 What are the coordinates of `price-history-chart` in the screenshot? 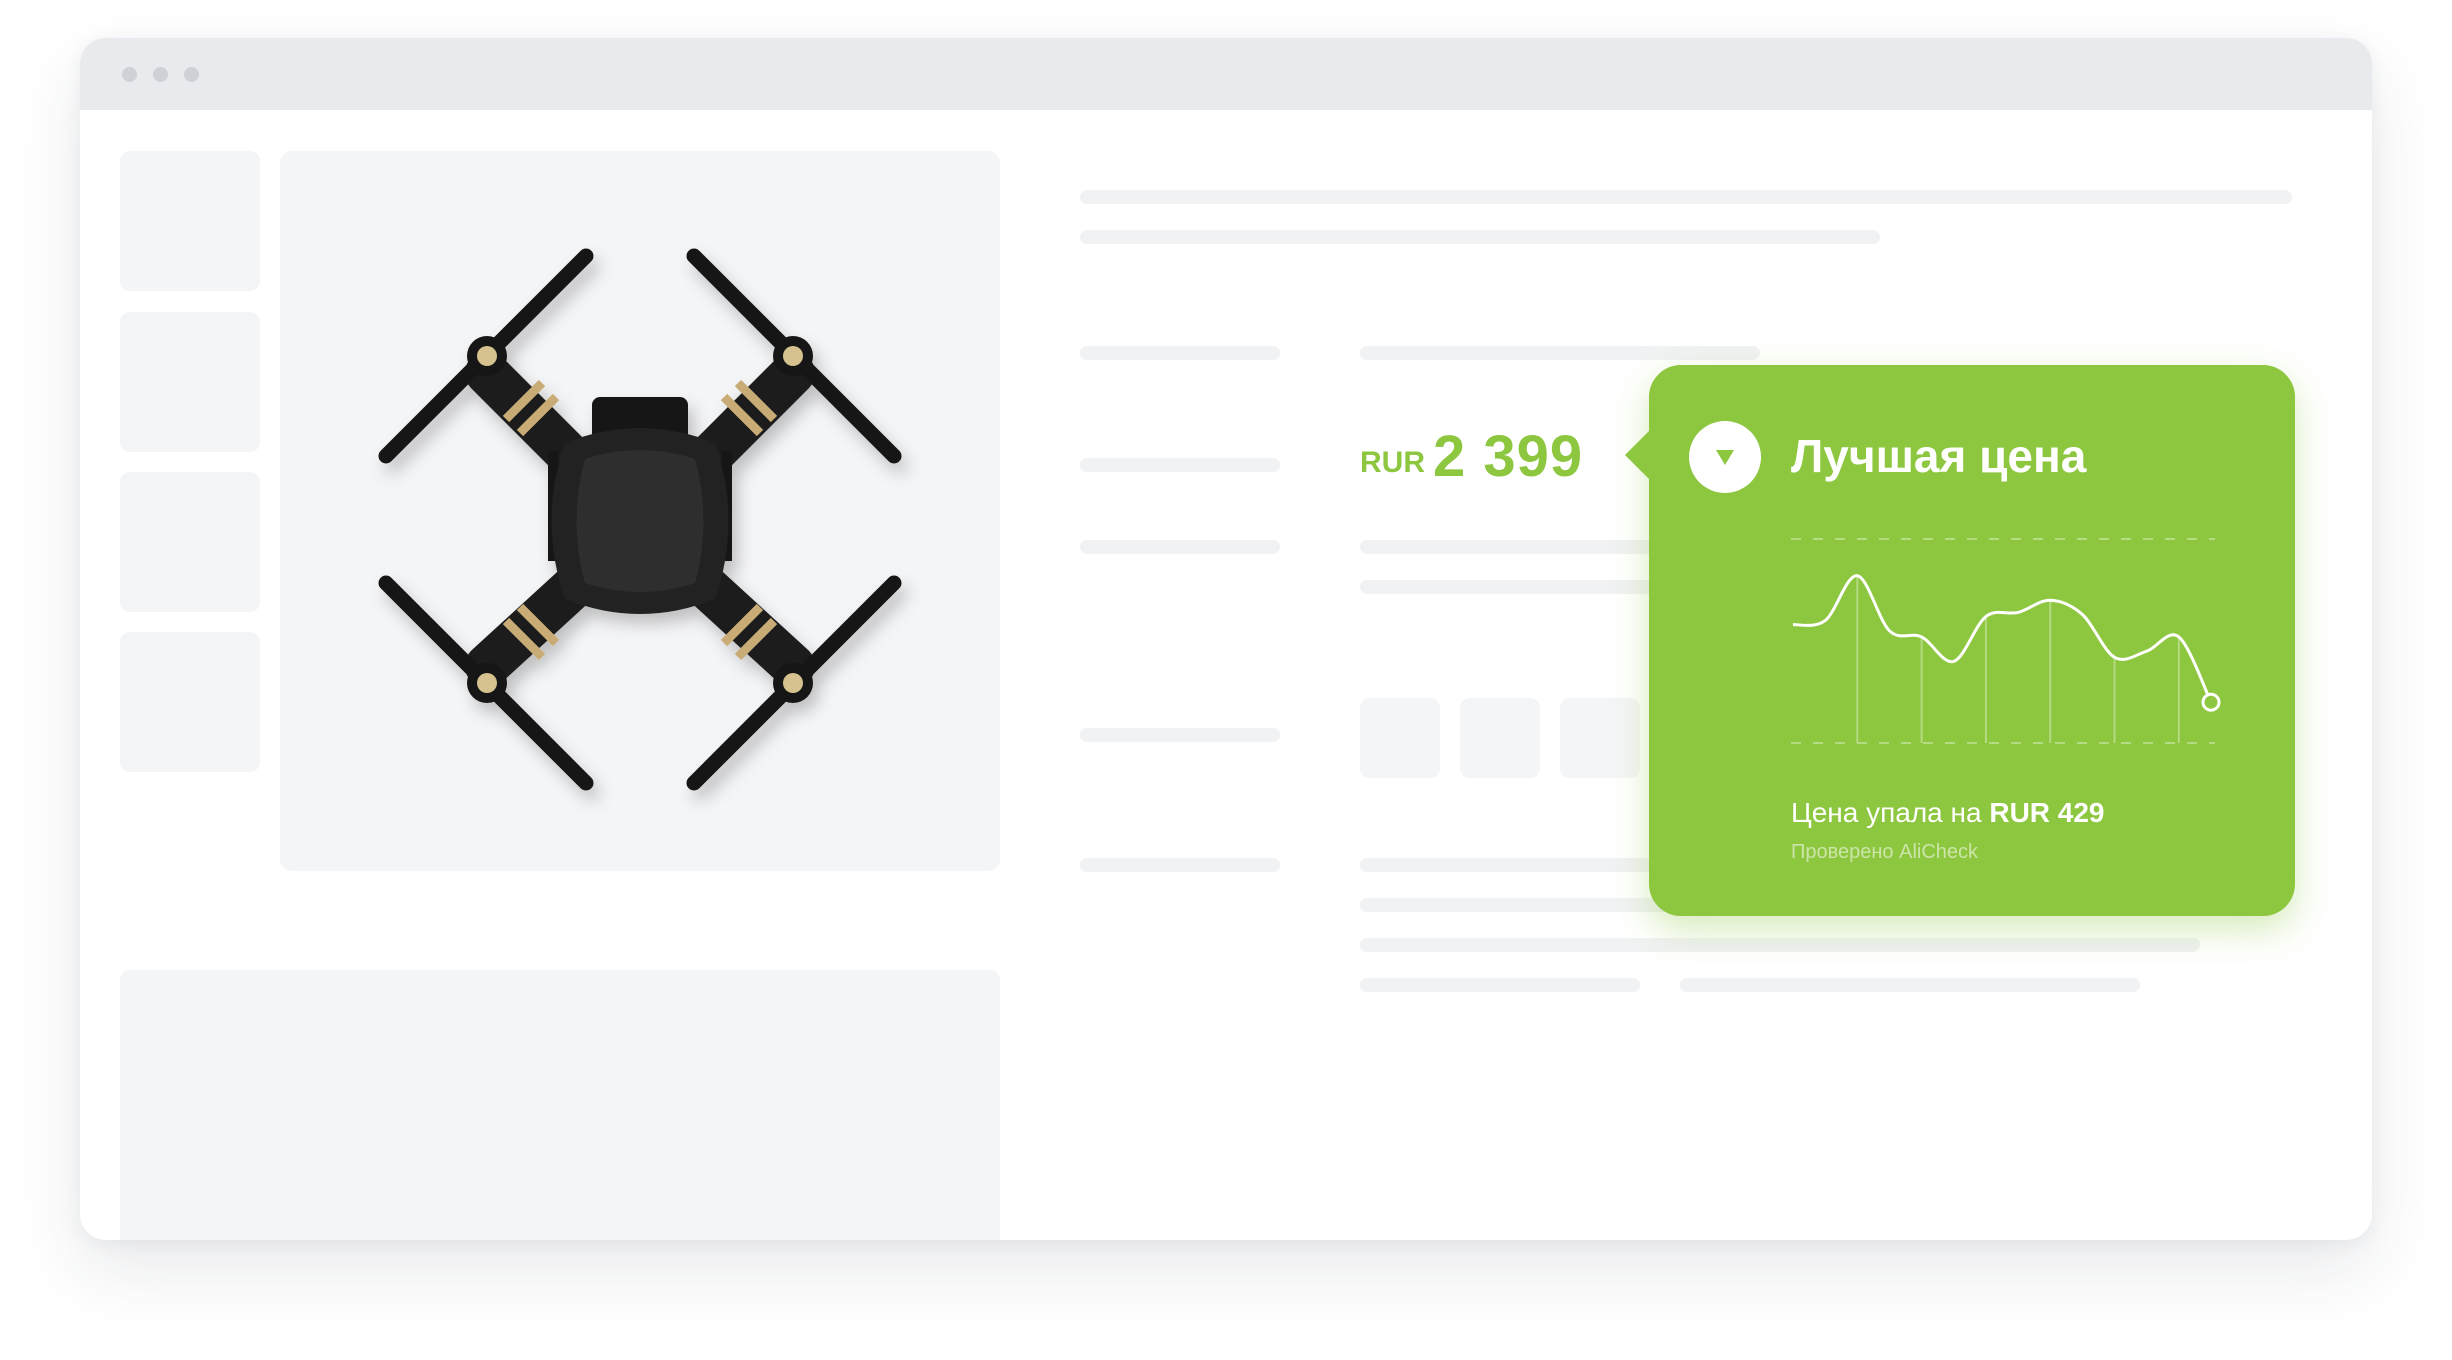 It's located at (2006, 641).